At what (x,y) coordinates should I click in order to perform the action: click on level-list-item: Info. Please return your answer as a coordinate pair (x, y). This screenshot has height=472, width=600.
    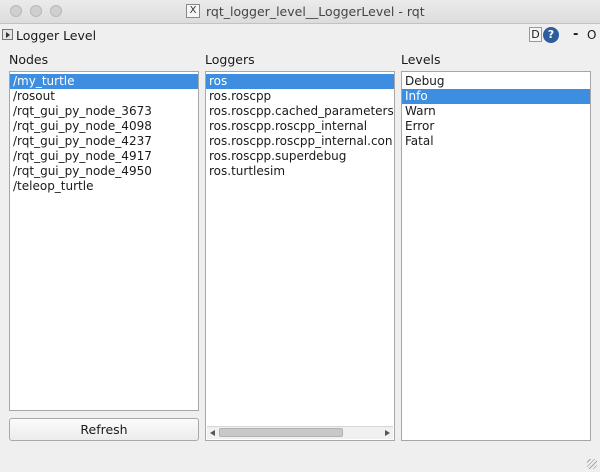
    Looking at the image, I should click on (496, 96).